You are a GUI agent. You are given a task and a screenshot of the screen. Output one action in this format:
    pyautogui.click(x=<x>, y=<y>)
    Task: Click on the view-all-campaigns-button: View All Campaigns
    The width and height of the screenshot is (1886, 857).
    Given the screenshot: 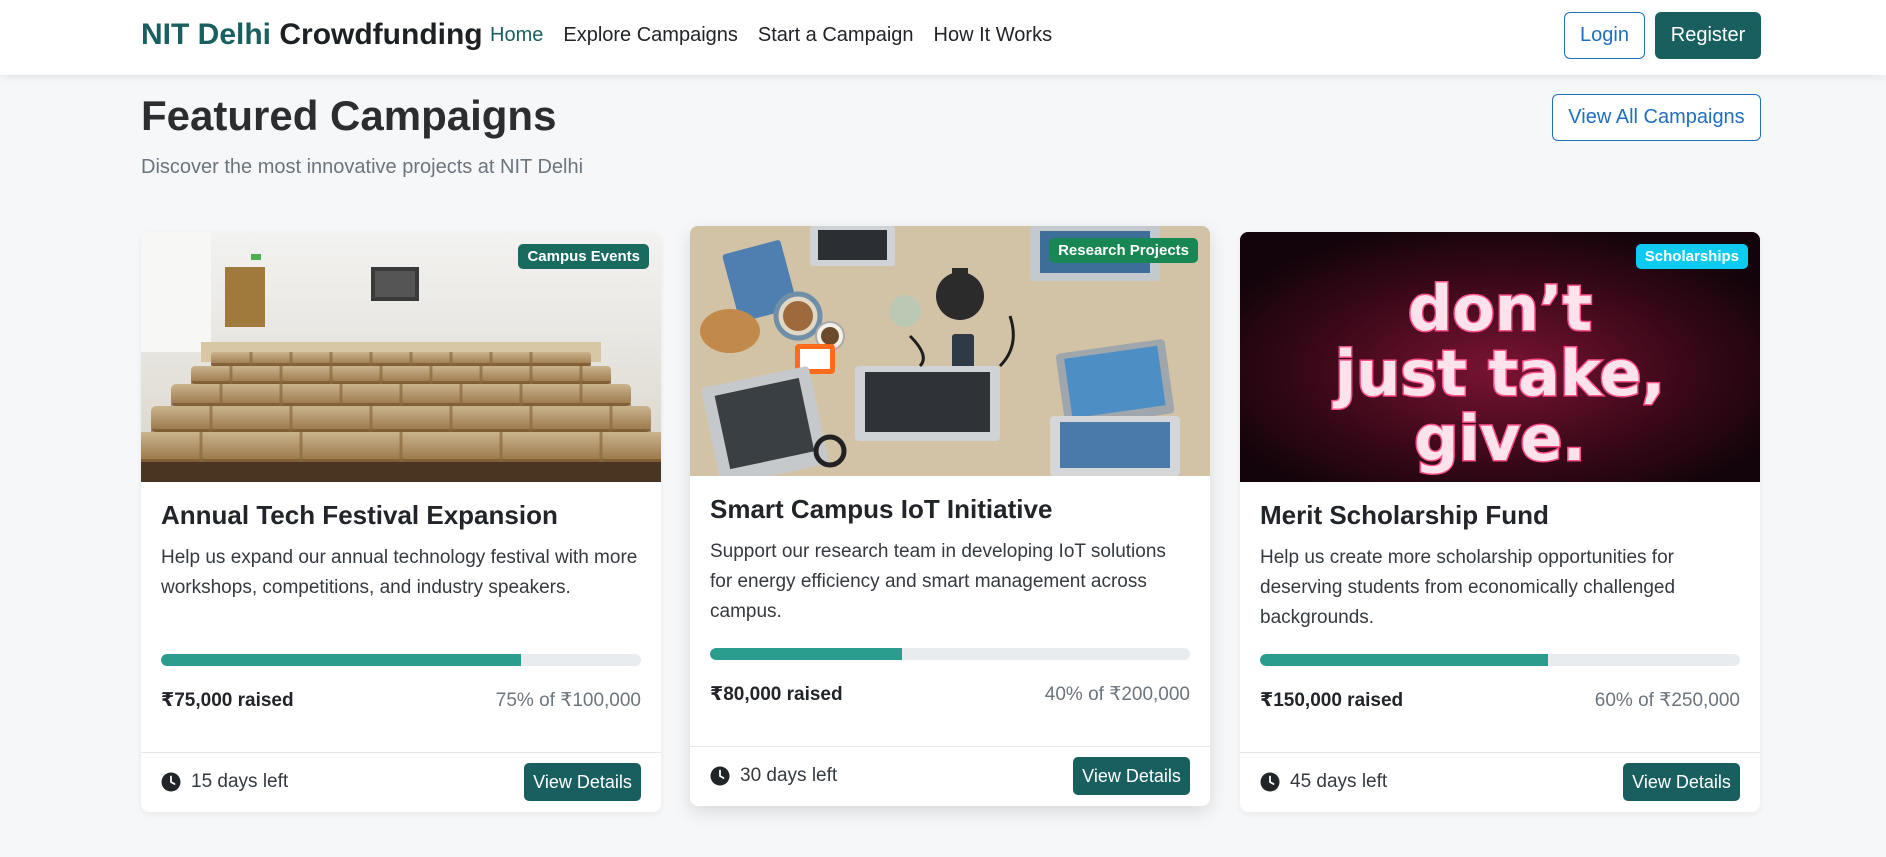 What is the action you would take?
    pyautogui.click(x=1656, y=117)
    